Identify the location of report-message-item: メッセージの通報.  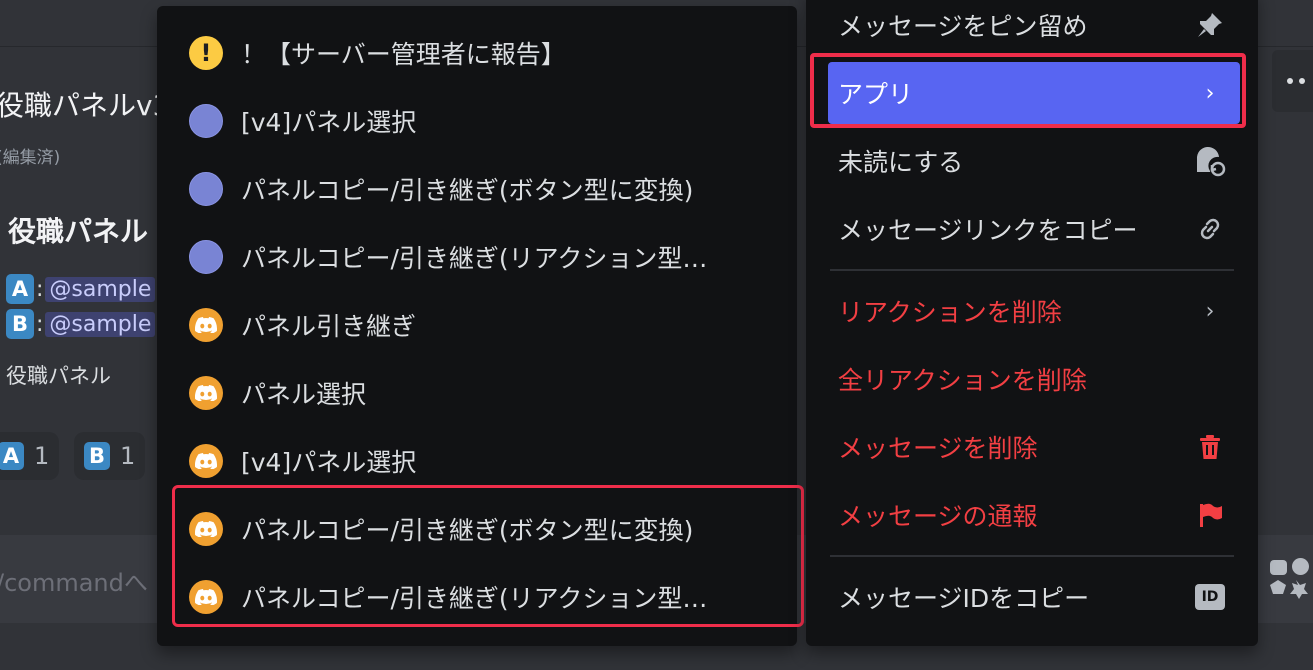
(1034, 515).